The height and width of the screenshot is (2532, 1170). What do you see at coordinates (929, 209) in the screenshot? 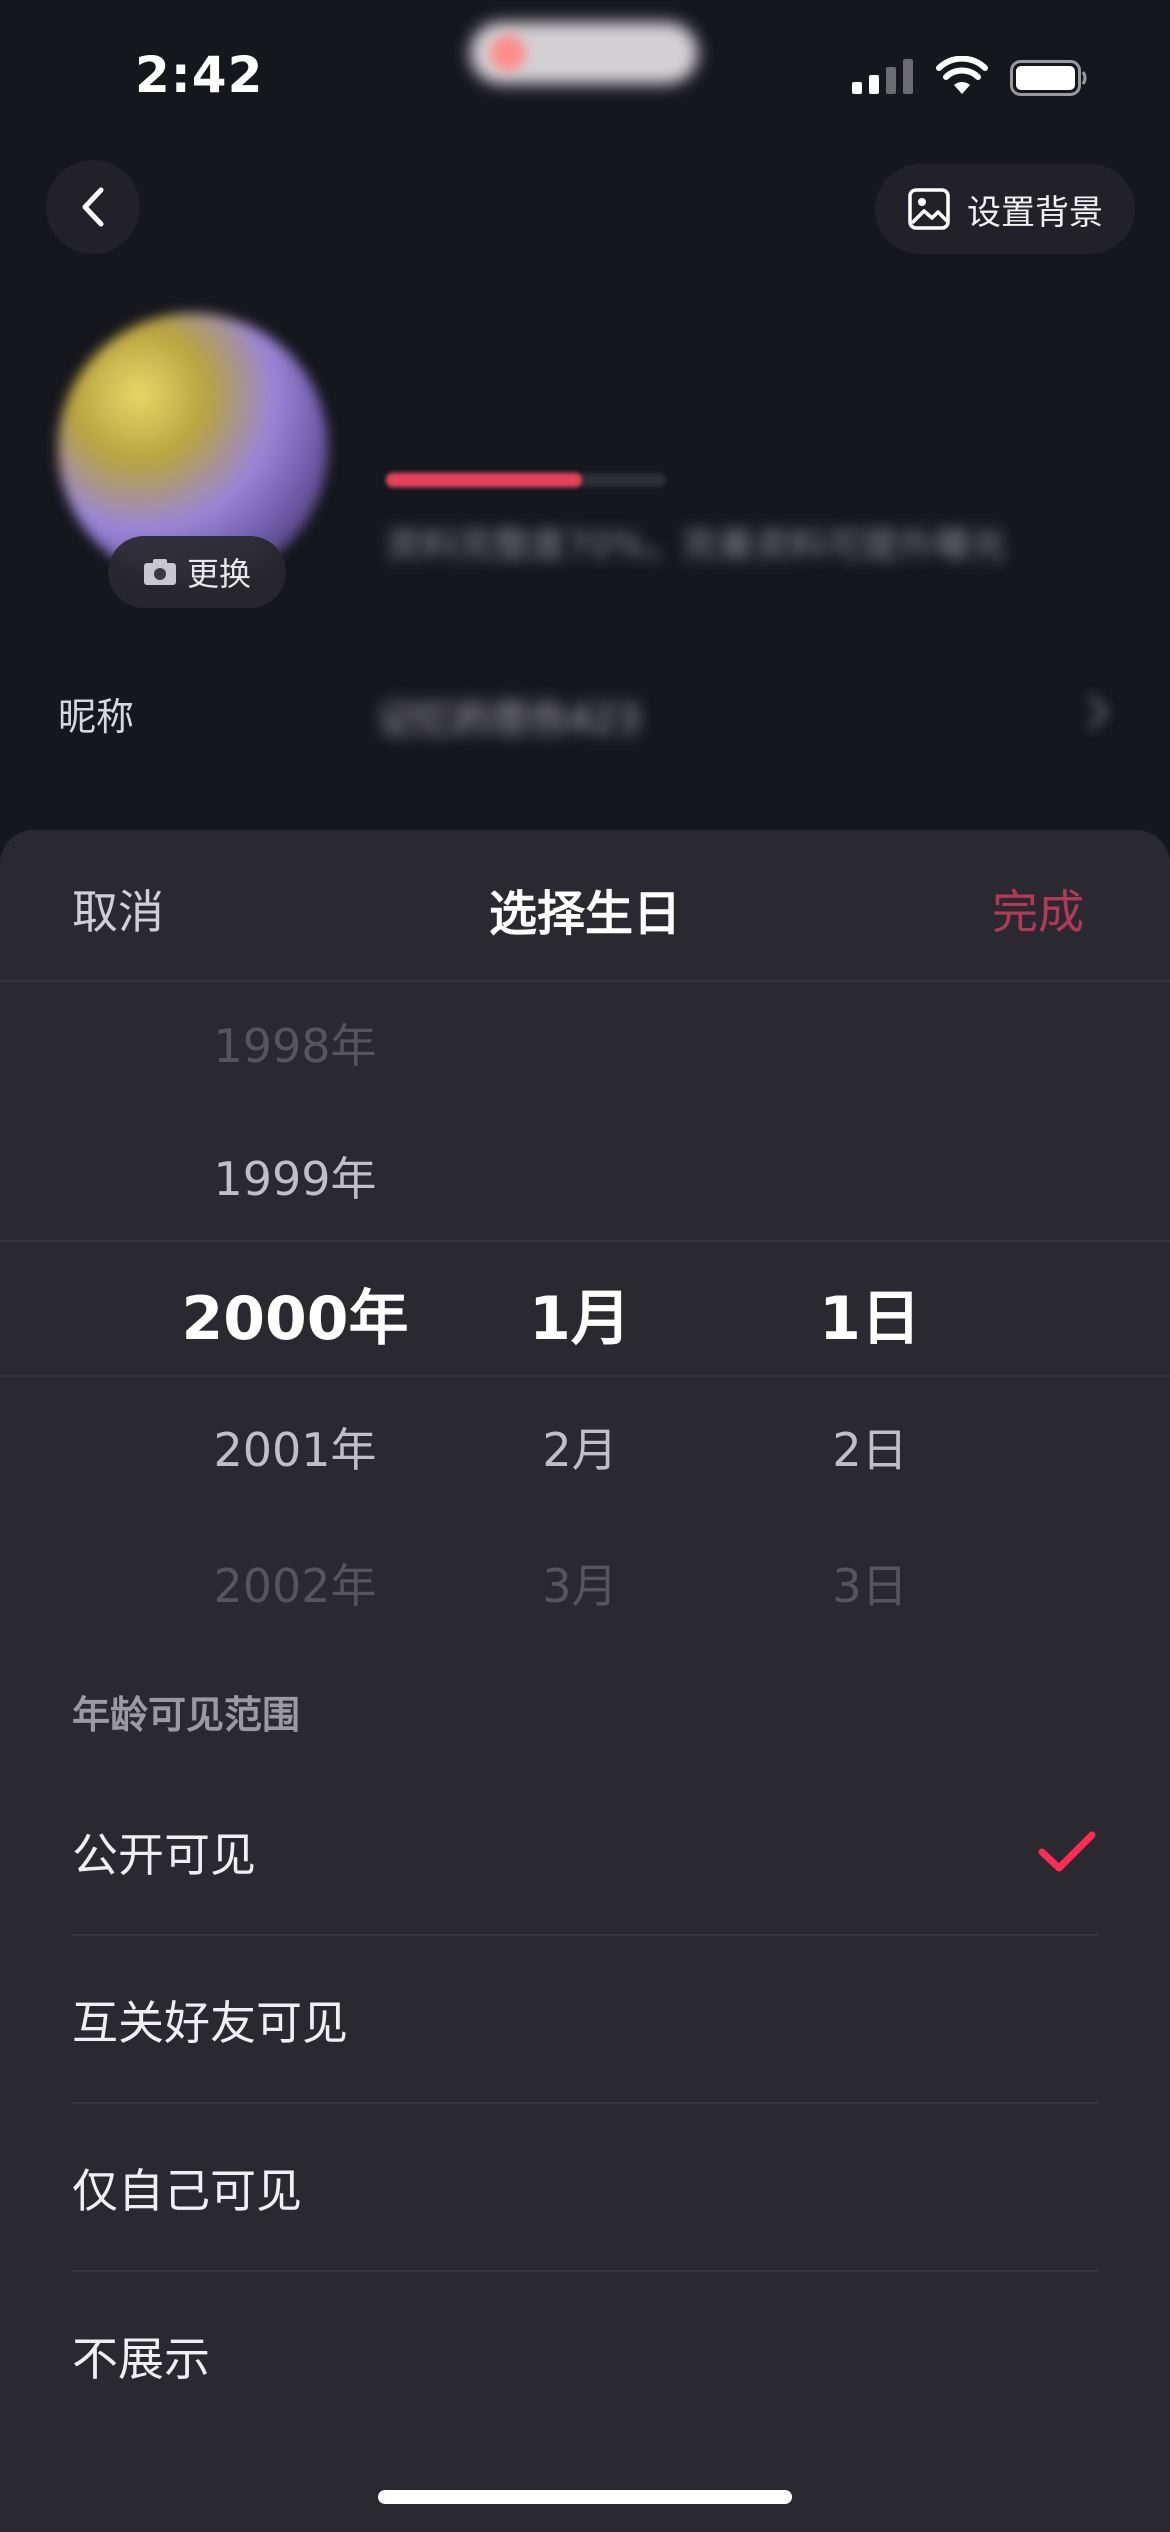
I see `image-icon` at bounding box center [929, 209].